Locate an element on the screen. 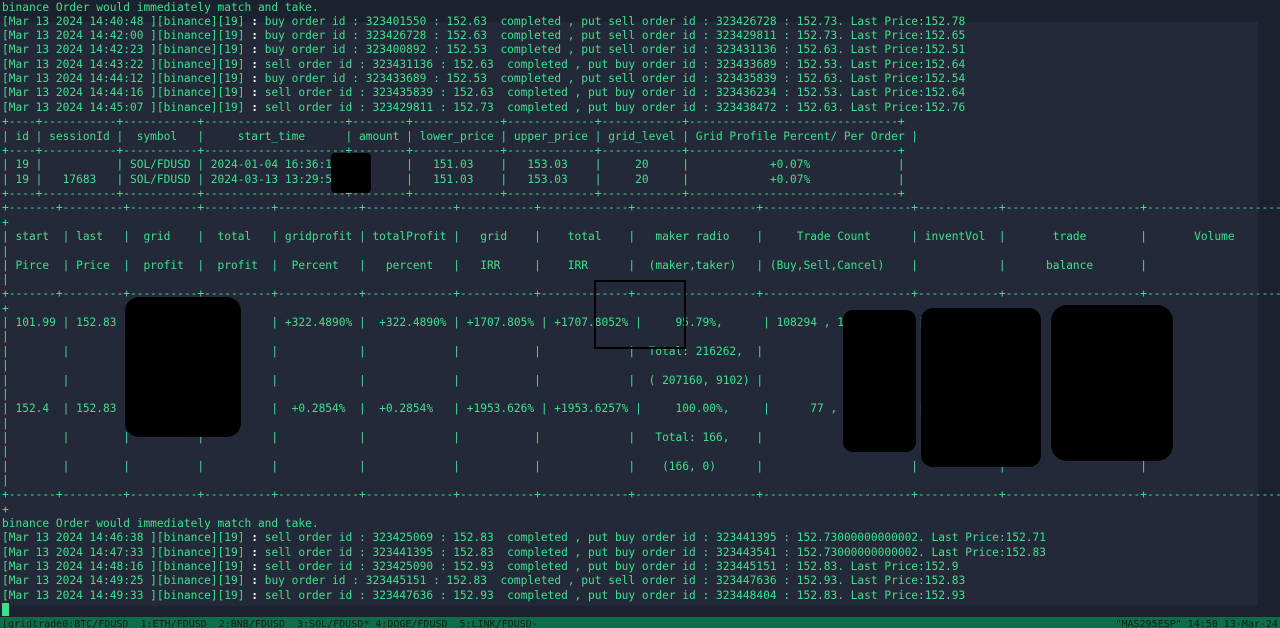  log-prefix: [Mar 13 2024 14:42:23 ][binance][19] is located at coordinates (123, 49).